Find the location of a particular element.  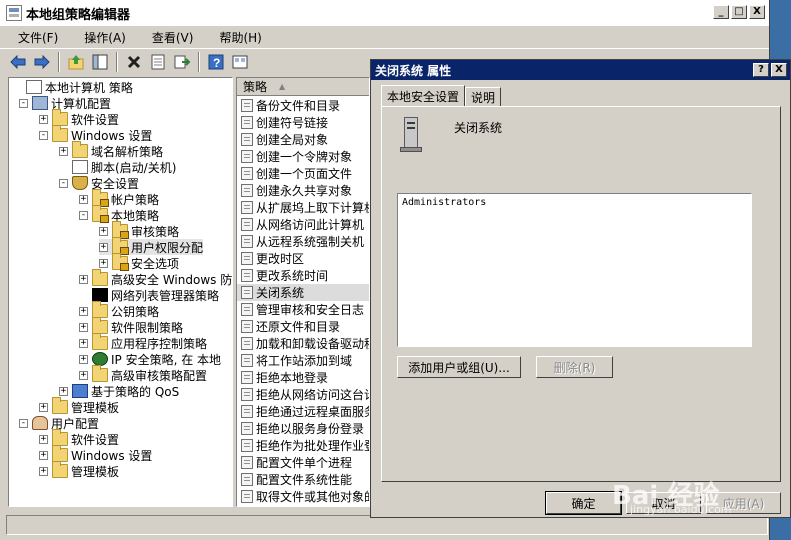

policy-row: 配置文件单个进程 is located at coordinates (296, 462).